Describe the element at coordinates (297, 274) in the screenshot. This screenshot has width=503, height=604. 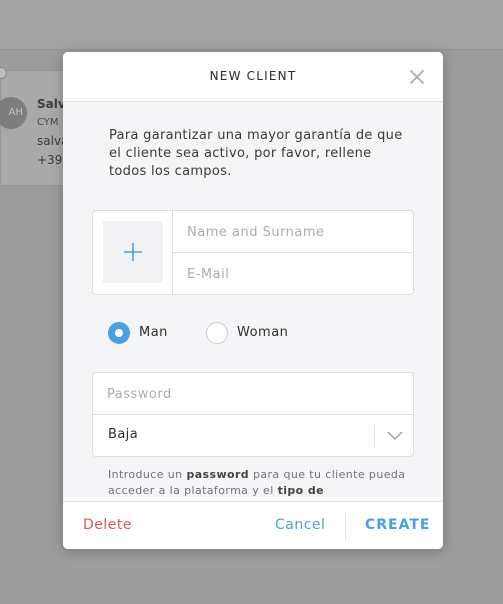
I see `email-field` at that location.